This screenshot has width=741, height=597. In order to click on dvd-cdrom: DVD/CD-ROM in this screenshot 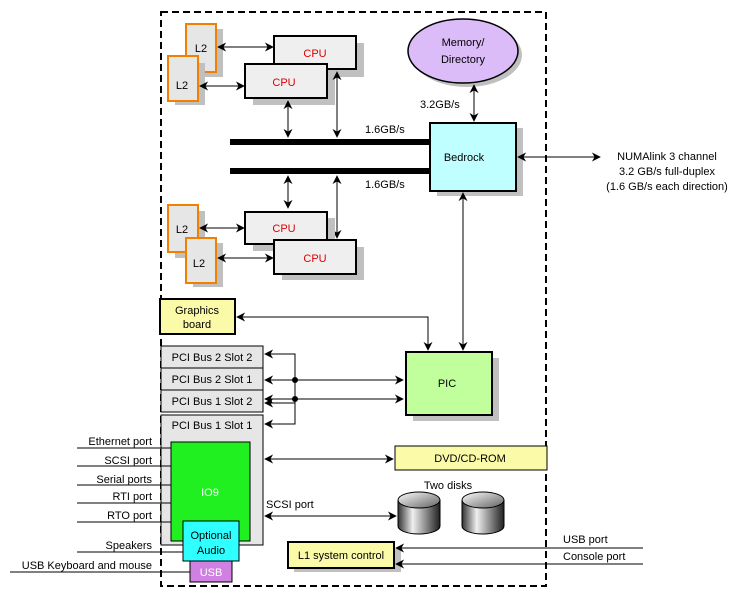, I will do `click(471, 458)`.